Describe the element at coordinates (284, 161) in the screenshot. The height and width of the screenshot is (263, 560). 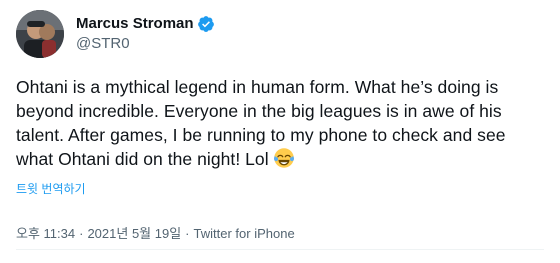
I see `face-with-tears-of-joy-icon` at that location.